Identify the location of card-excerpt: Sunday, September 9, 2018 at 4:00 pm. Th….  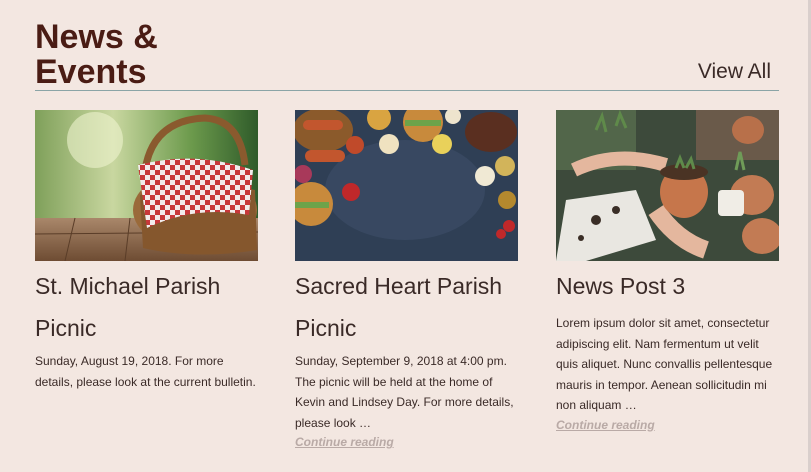
(404, 392).